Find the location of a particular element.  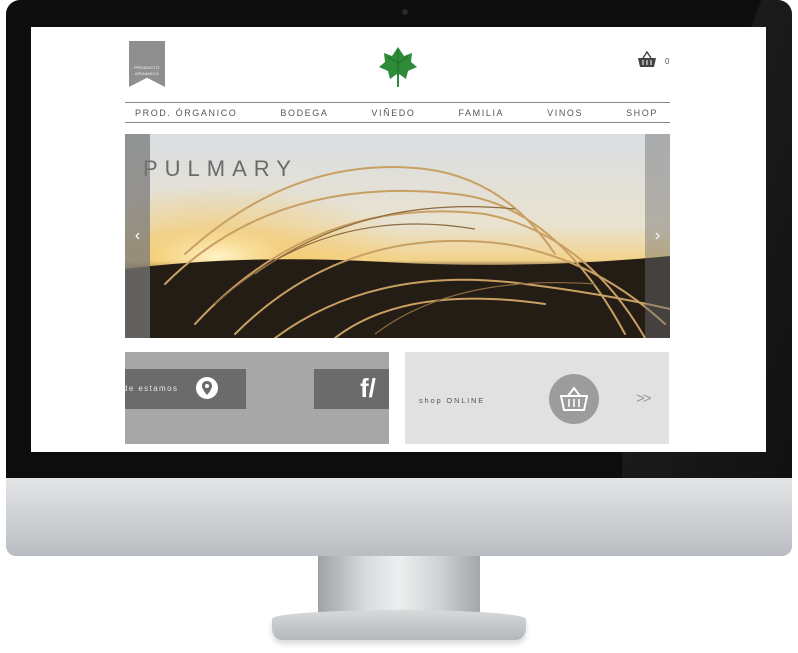

basket-icon is located at coordinates (574, 398).